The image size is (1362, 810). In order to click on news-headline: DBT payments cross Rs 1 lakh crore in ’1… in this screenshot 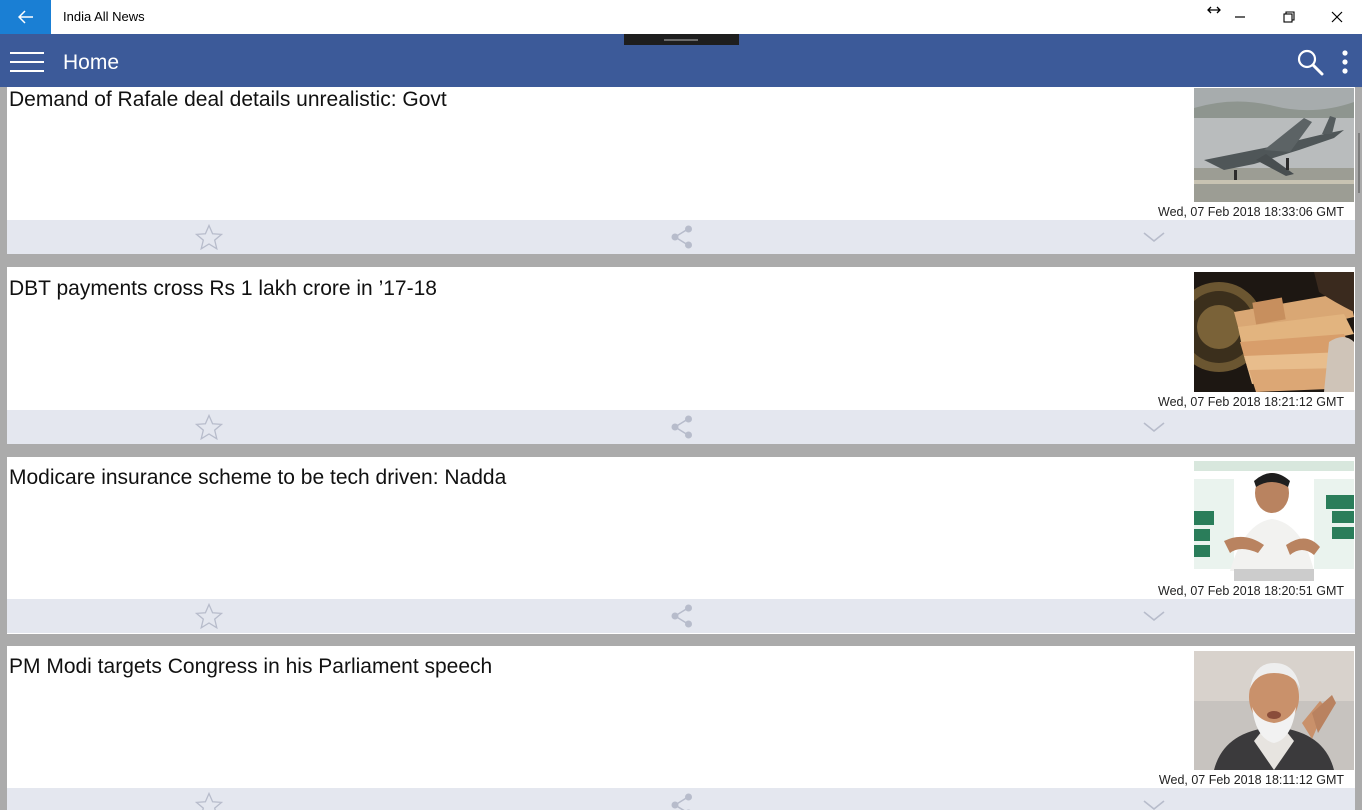, I will do `click(223, 289)`.